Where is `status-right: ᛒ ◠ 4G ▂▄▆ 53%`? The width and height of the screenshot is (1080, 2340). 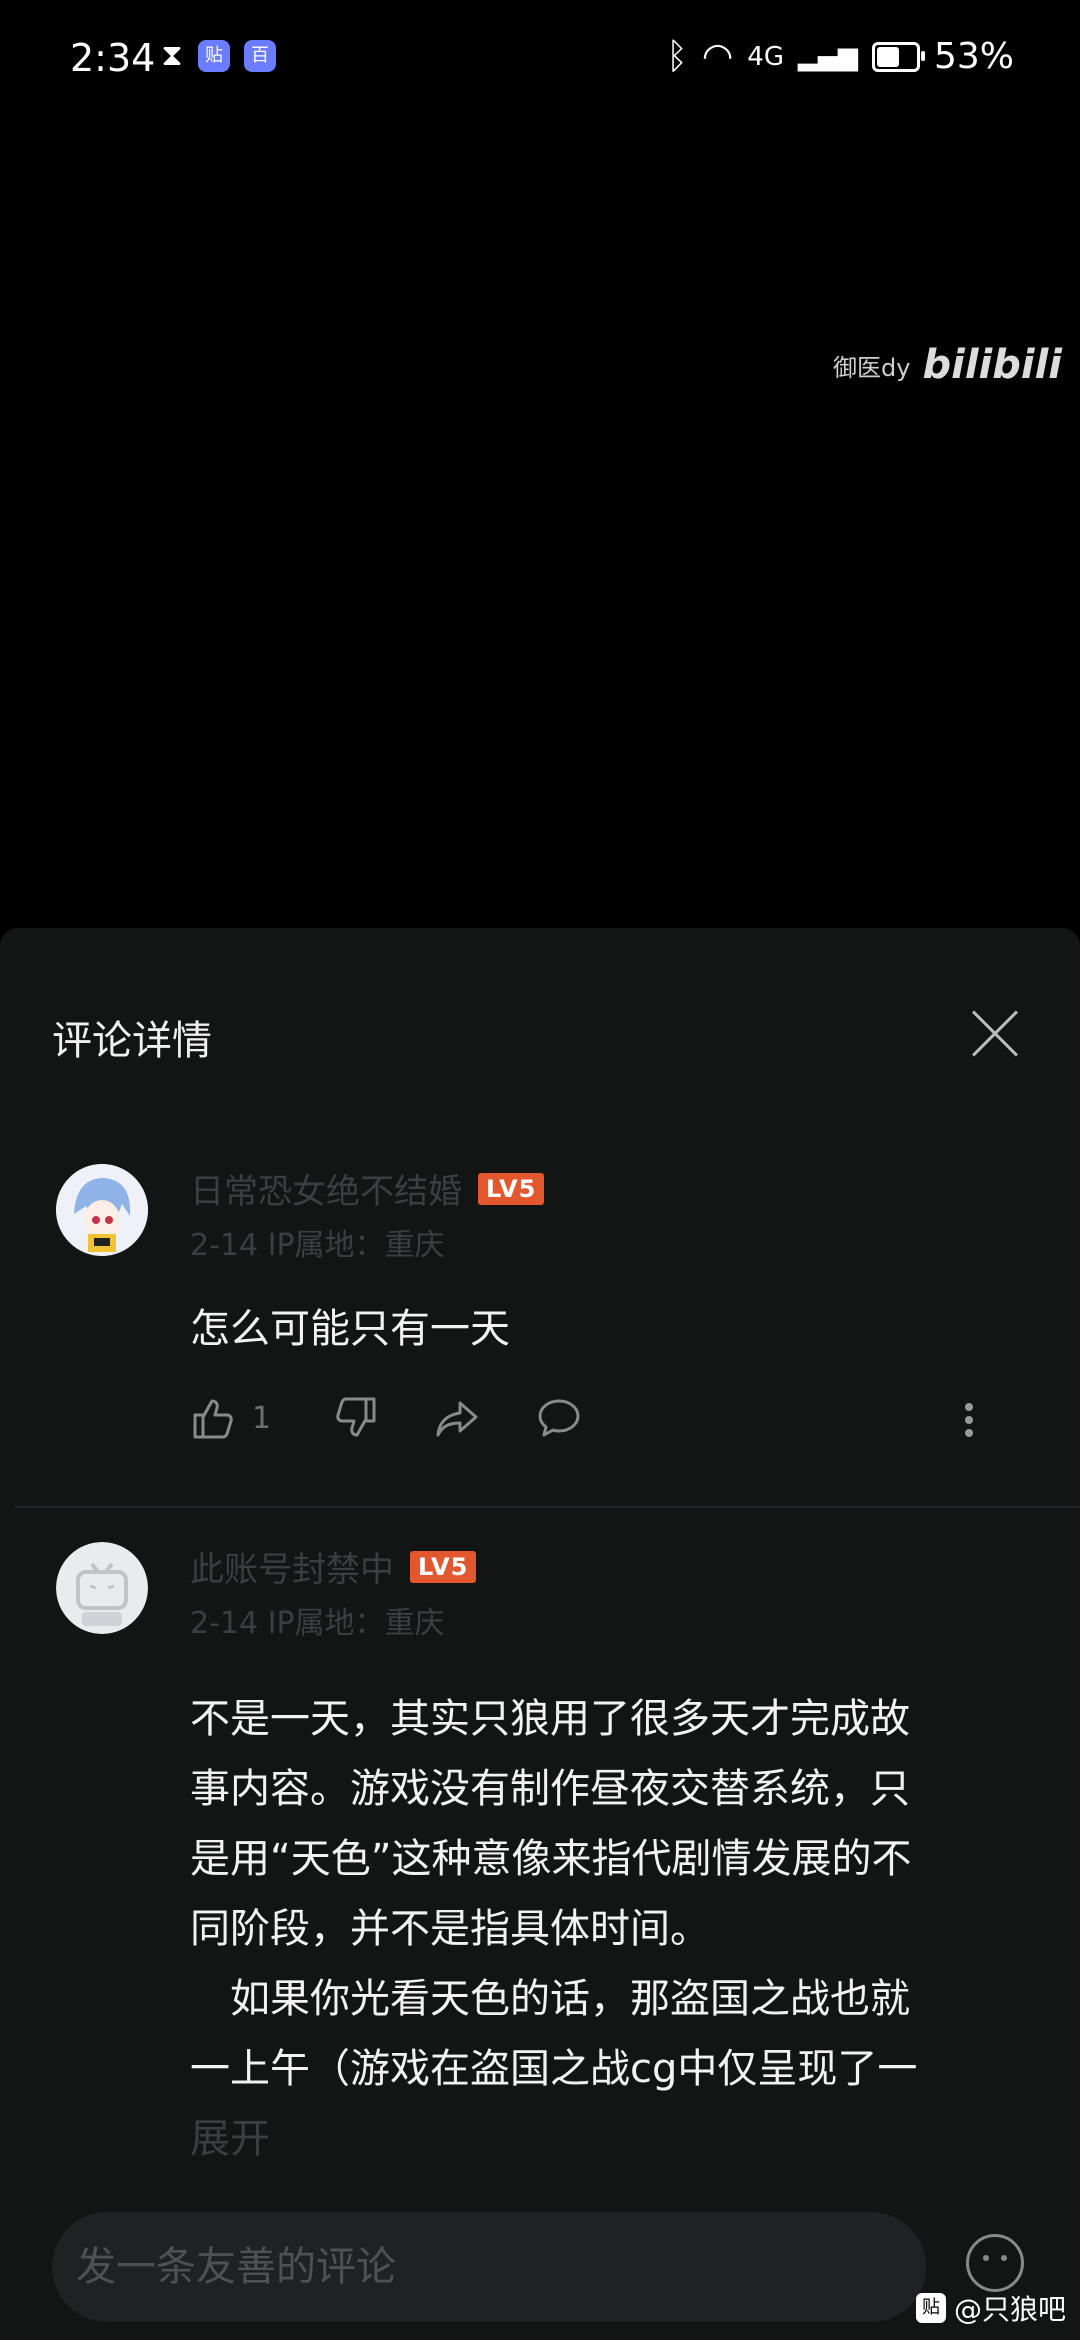 status-right: ᛒ ◠ 4G ▂▄▆ 53% is located at coordinates (840, 56).